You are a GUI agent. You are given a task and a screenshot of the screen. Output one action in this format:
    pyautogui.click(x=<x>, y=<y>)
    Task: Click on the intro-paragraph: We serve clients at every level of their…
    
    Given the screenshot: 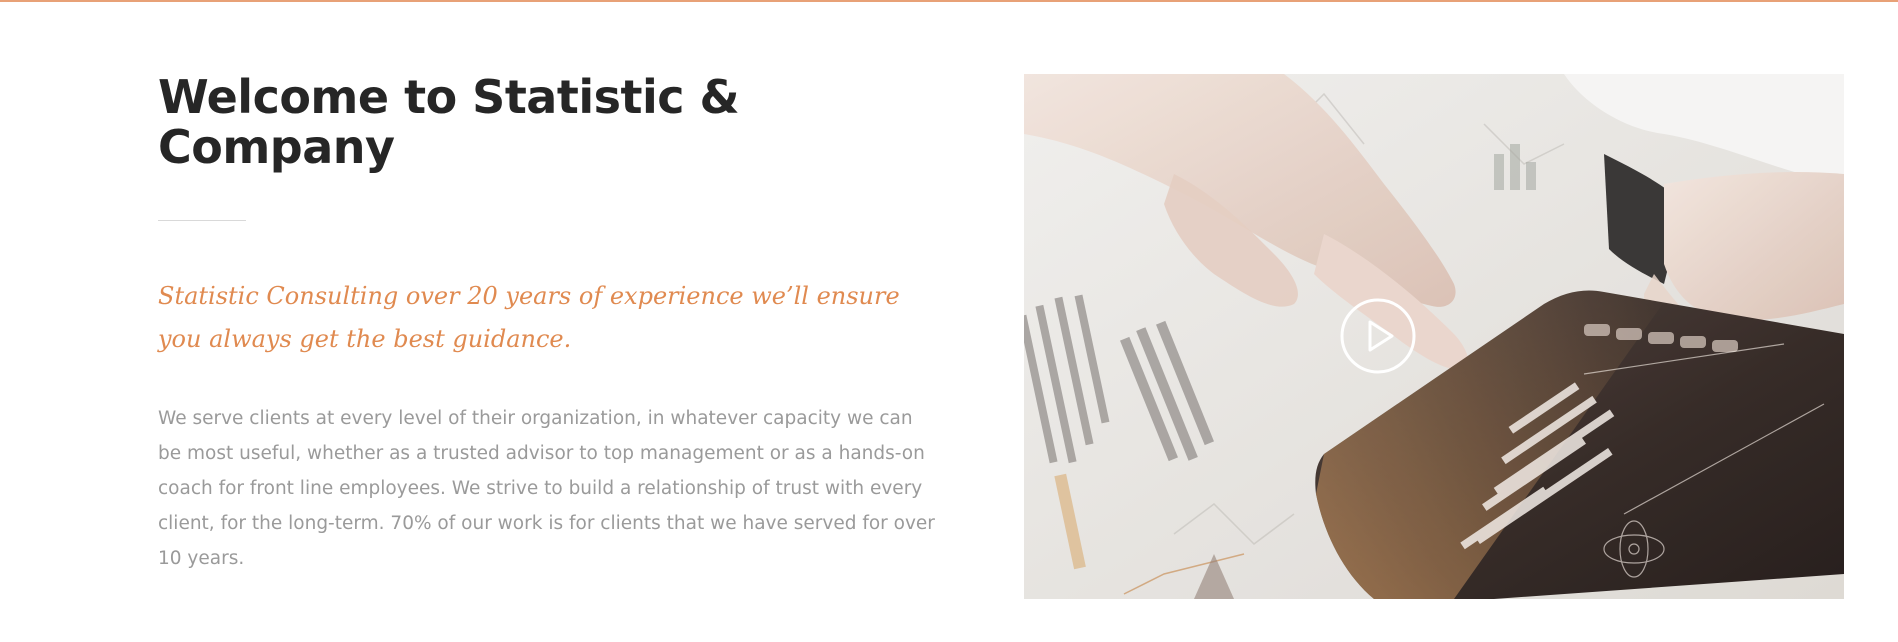 What is the action you would take?
    pyautogui.click(x=546, y=488)
    